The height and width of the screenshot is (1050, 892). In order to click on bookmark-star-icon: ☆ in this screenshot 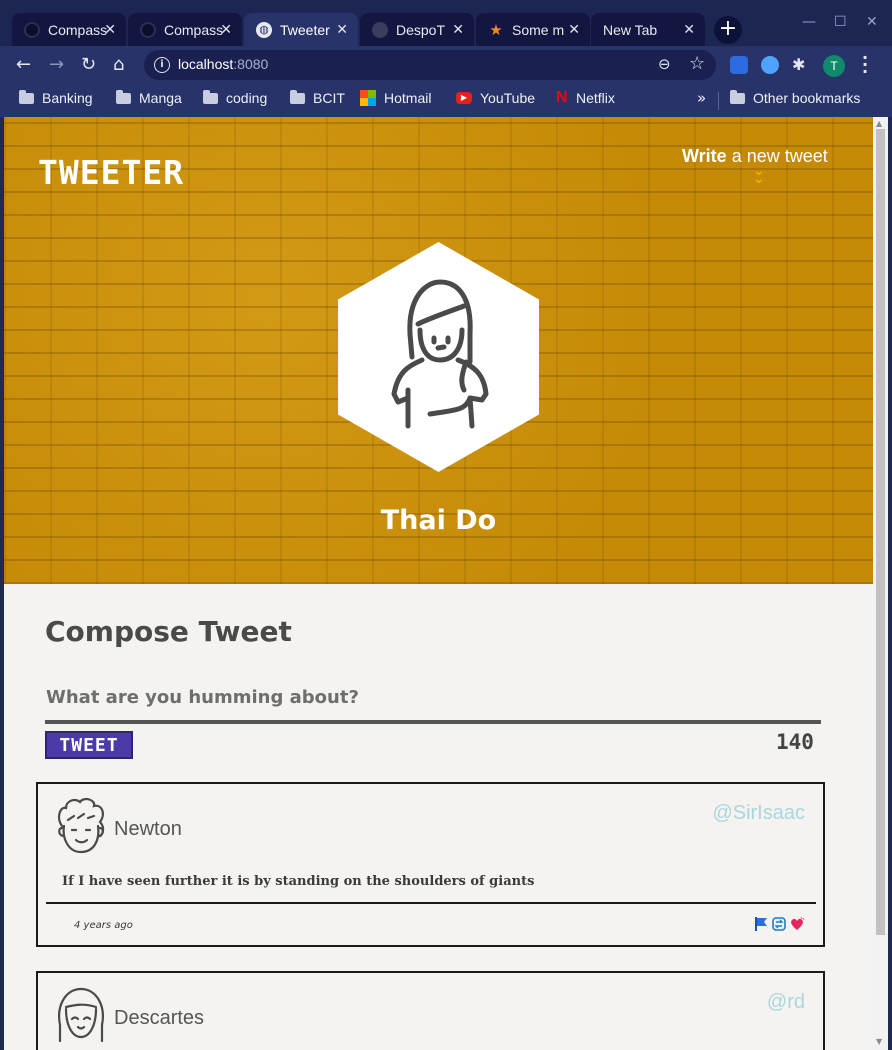, I will do `click(697, 63)`.